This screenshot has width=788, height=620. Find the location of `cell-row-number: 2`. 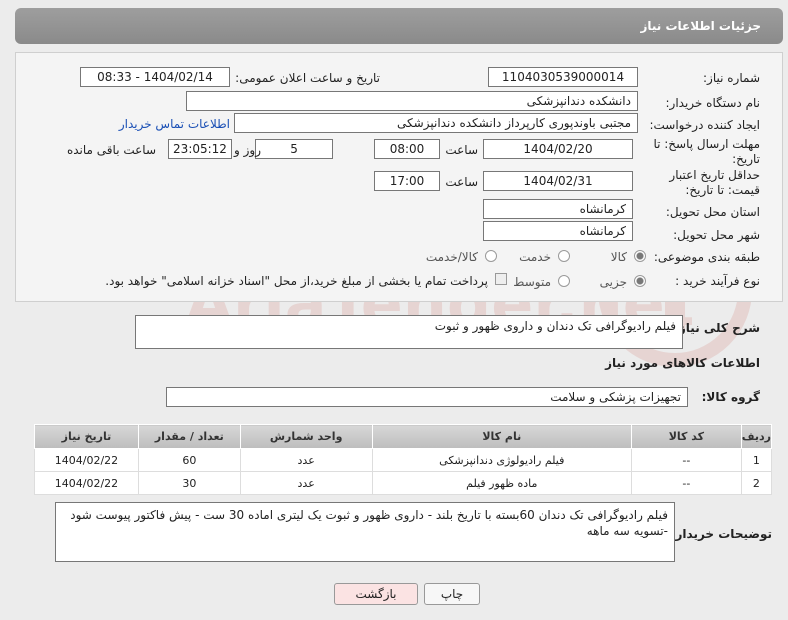

cell-row-number: 2 is located at coordinates (756, 483).